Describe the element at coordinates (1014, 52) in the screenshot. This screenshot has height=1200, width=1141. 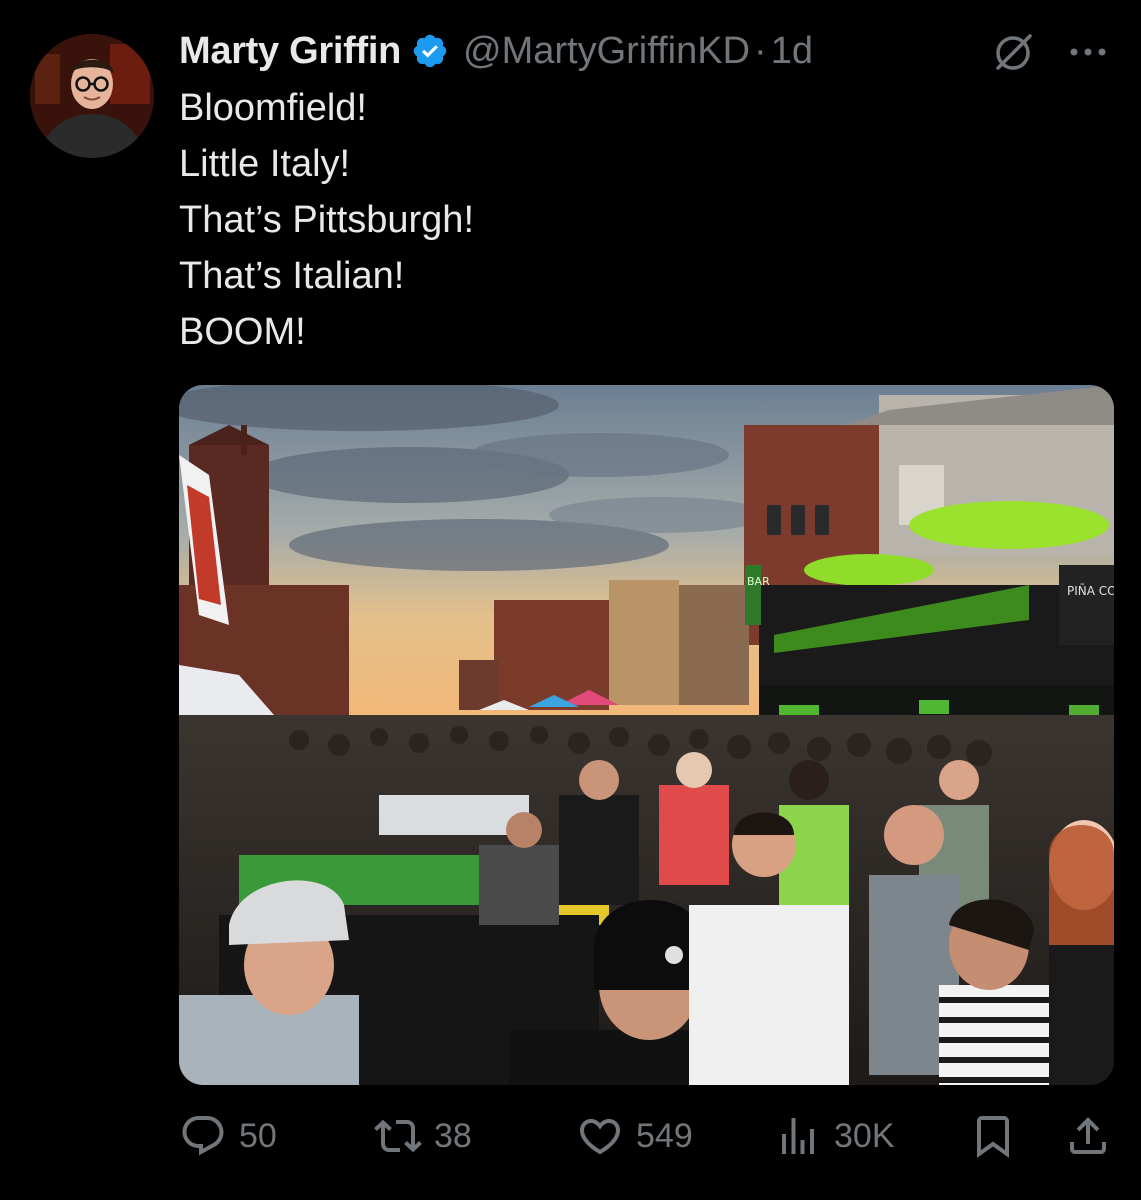
I see `grok-icon` at that location.